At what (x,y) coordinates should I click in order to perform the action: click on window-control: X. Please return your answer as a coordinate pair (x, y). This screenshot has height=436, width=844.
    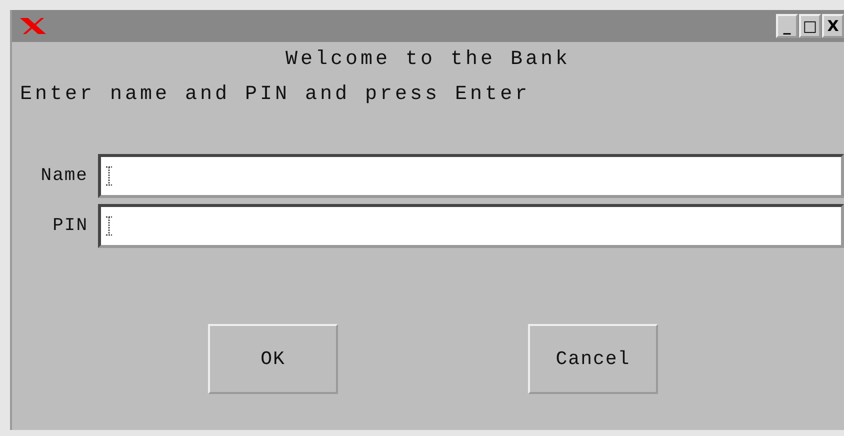
    Looking at the image, I should click on (833, 26).